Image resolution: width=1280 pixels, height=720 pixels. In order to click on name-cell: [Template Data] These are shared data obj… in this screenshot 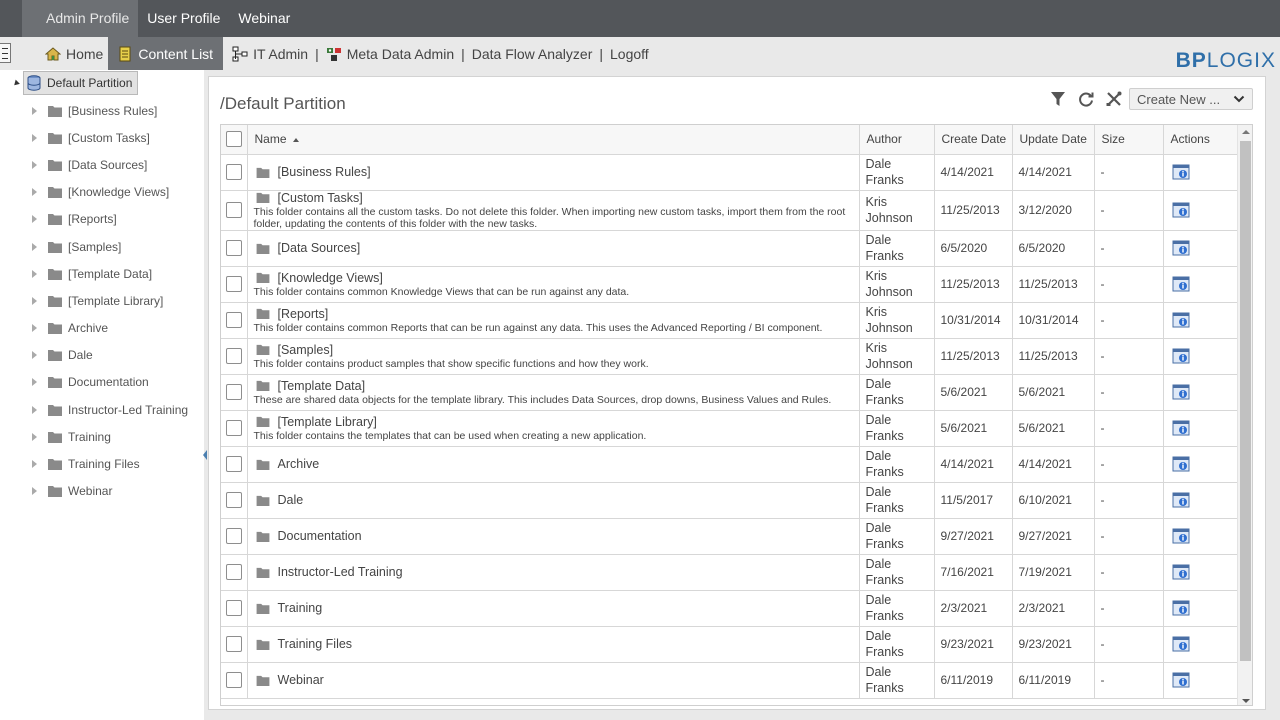, I will do `click(553, 392)`.